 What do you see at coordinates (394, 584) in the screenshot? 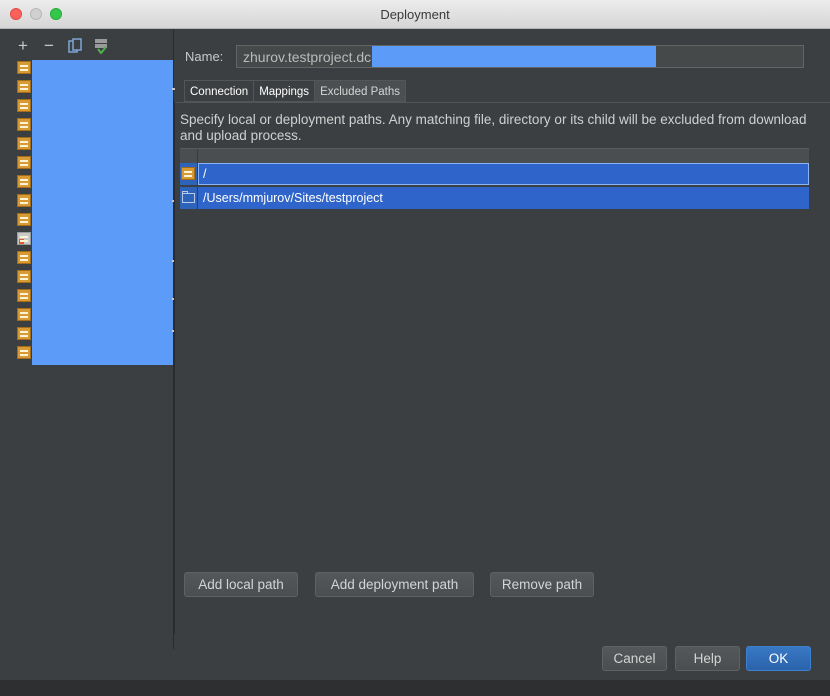
I see `add-deployment-path-button: Add deployment path` at bounding box center [394, 584].